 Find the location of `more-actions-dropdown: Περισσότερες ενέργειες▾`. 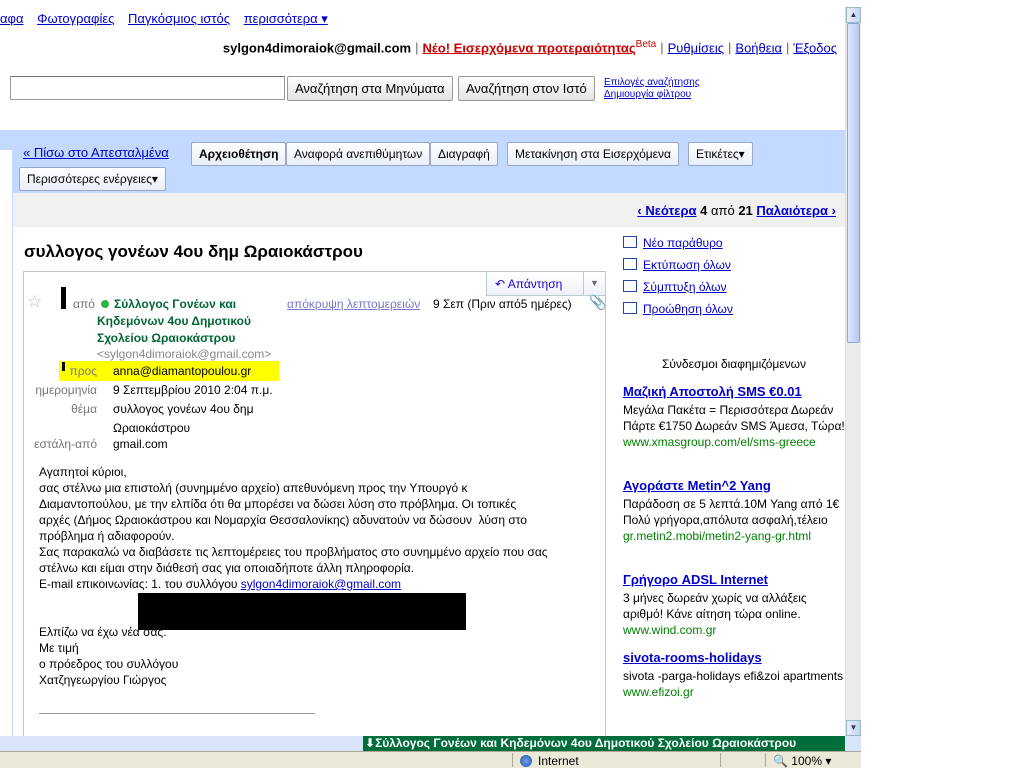

more-actions-dropdown: Περισσότερες ενέργειες▾ is located at coordinates (92, 179).